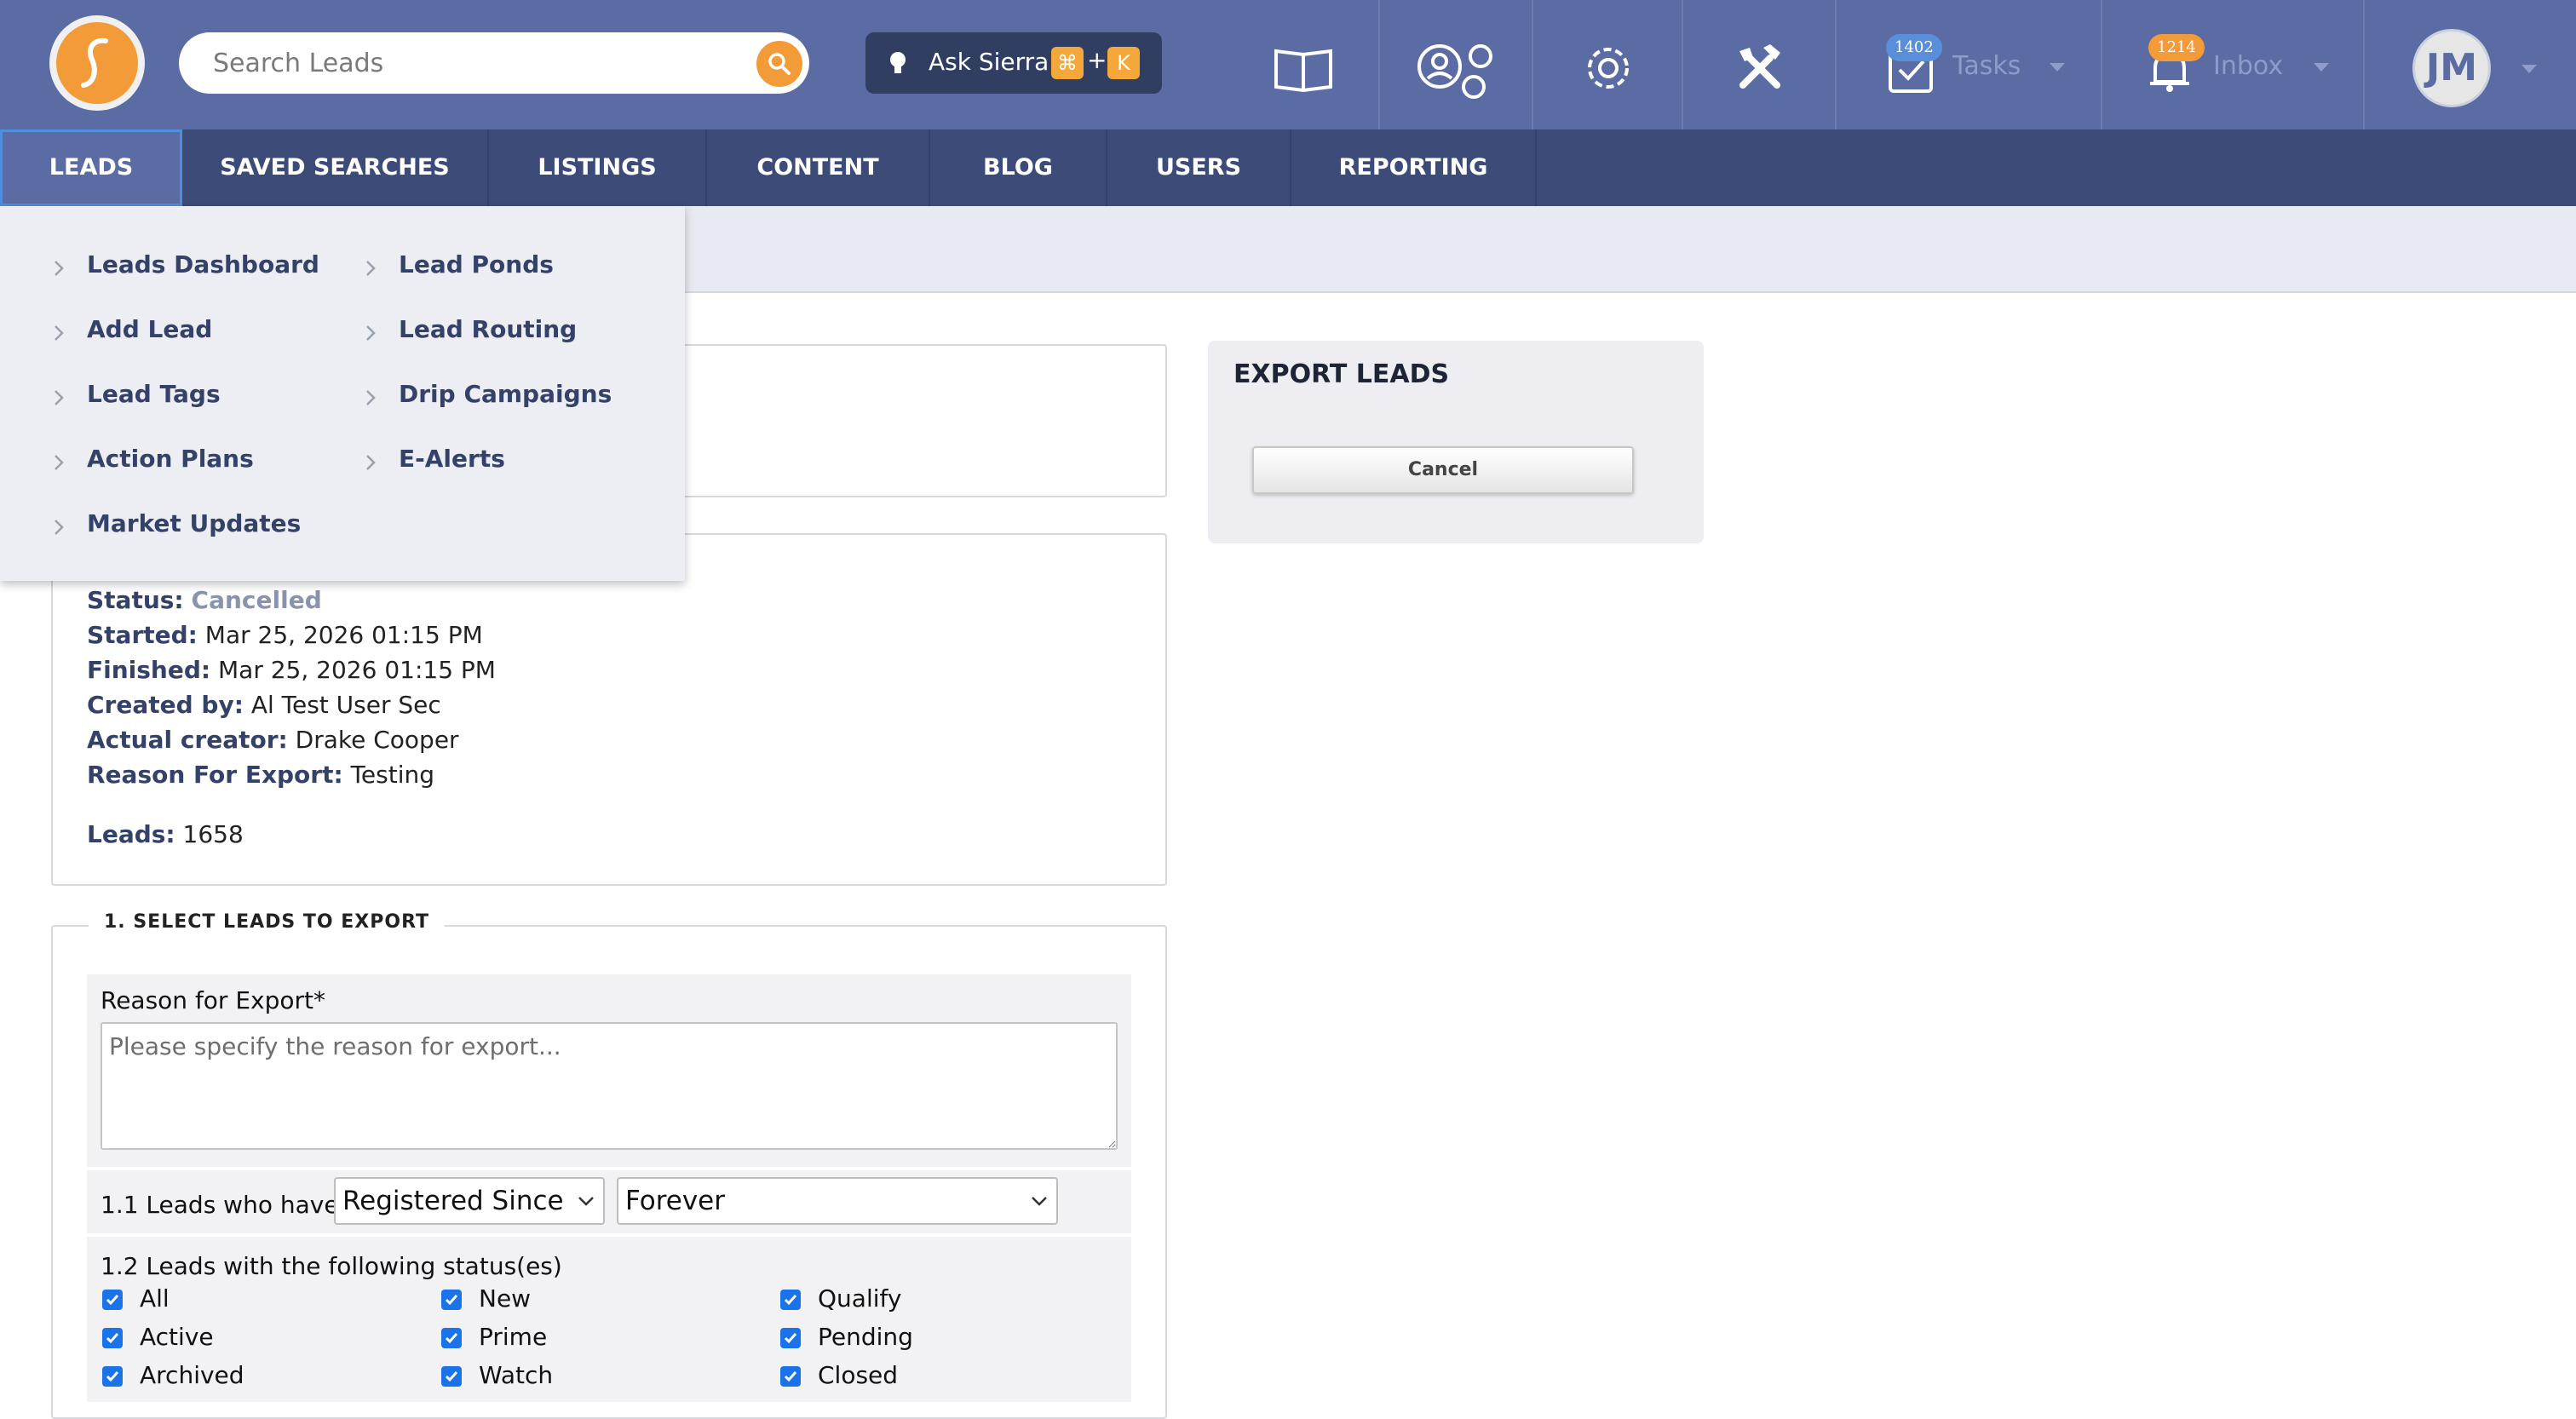 This screenshot has width=2576, height=1419. I want to click on nav-listings: LISTINGS, so click(598, 167).